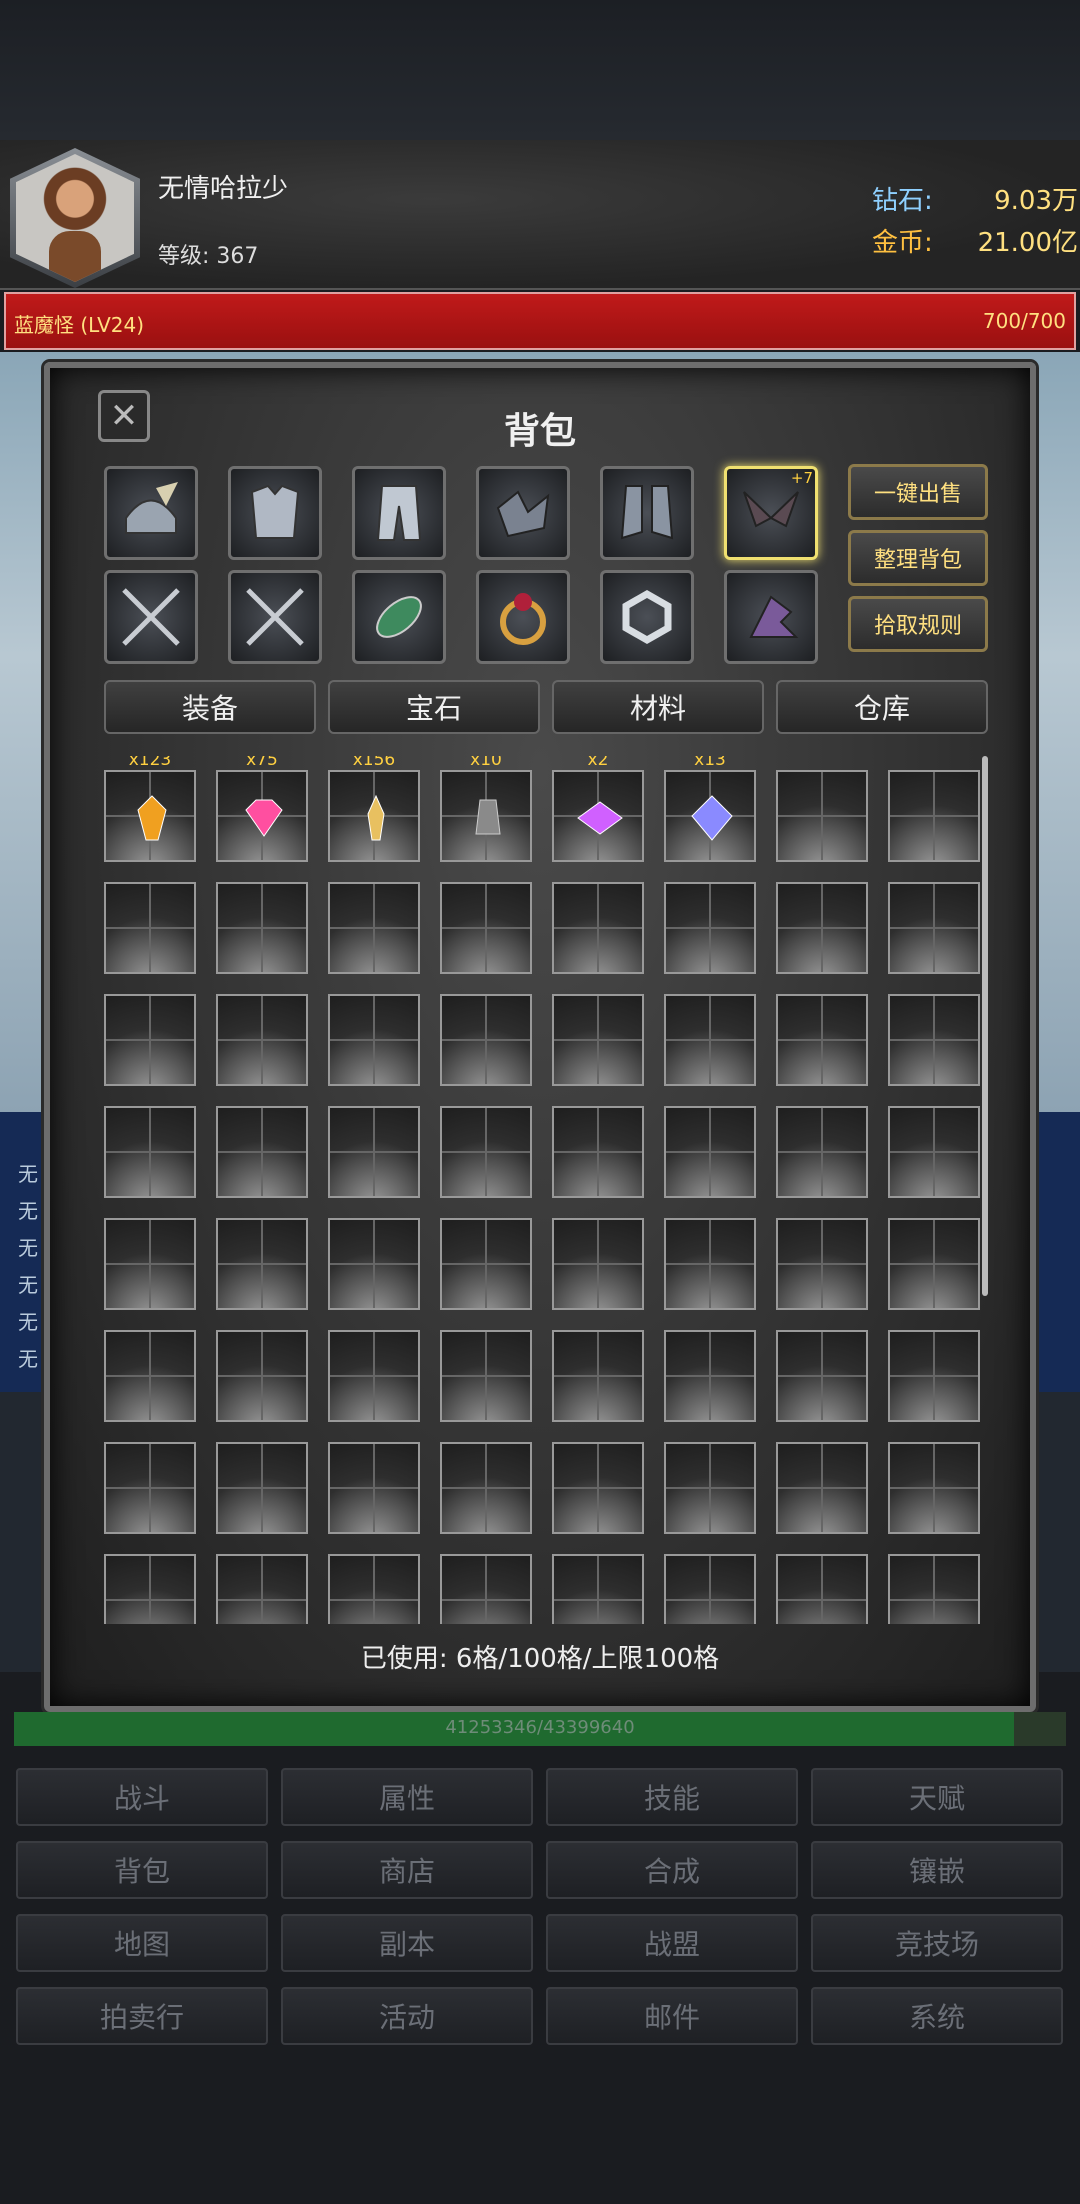 The image size is (1080, 2204). What do you see at coordinates (985, 1026) in the screenshot?
I see `inventory-scrollbar` at bounding box center [985, 1026].